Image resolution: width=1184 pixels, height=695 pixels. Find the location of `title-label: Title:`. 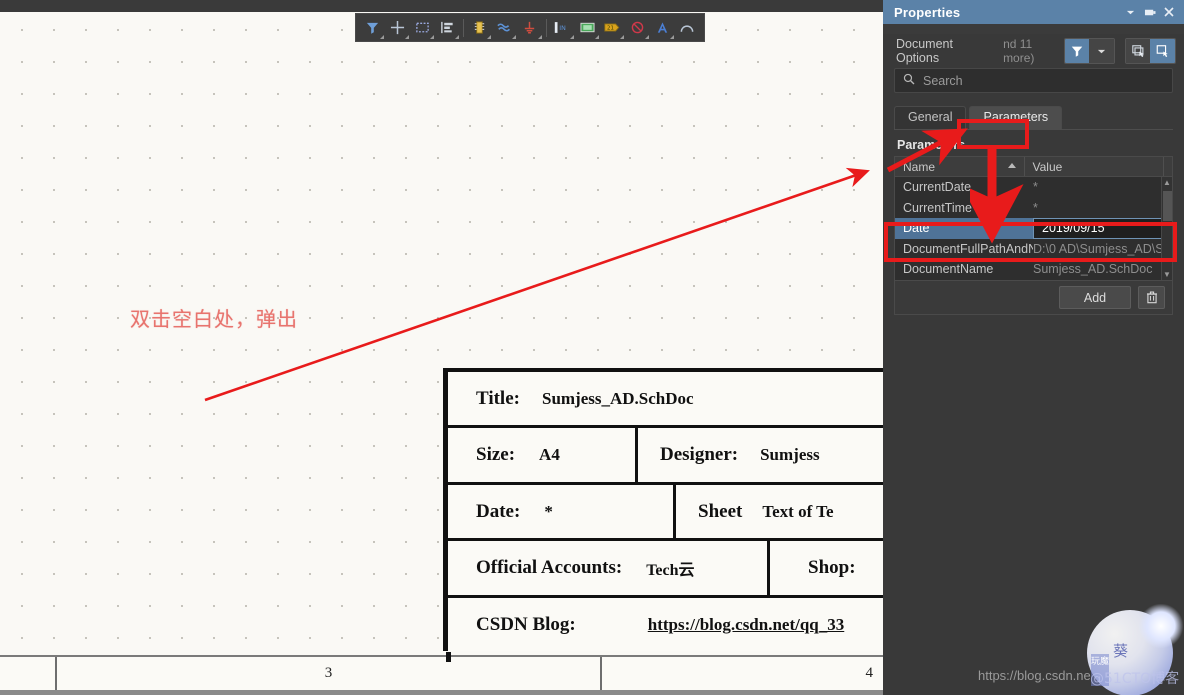

title-label: Title: is located at coordinates (498, 398).